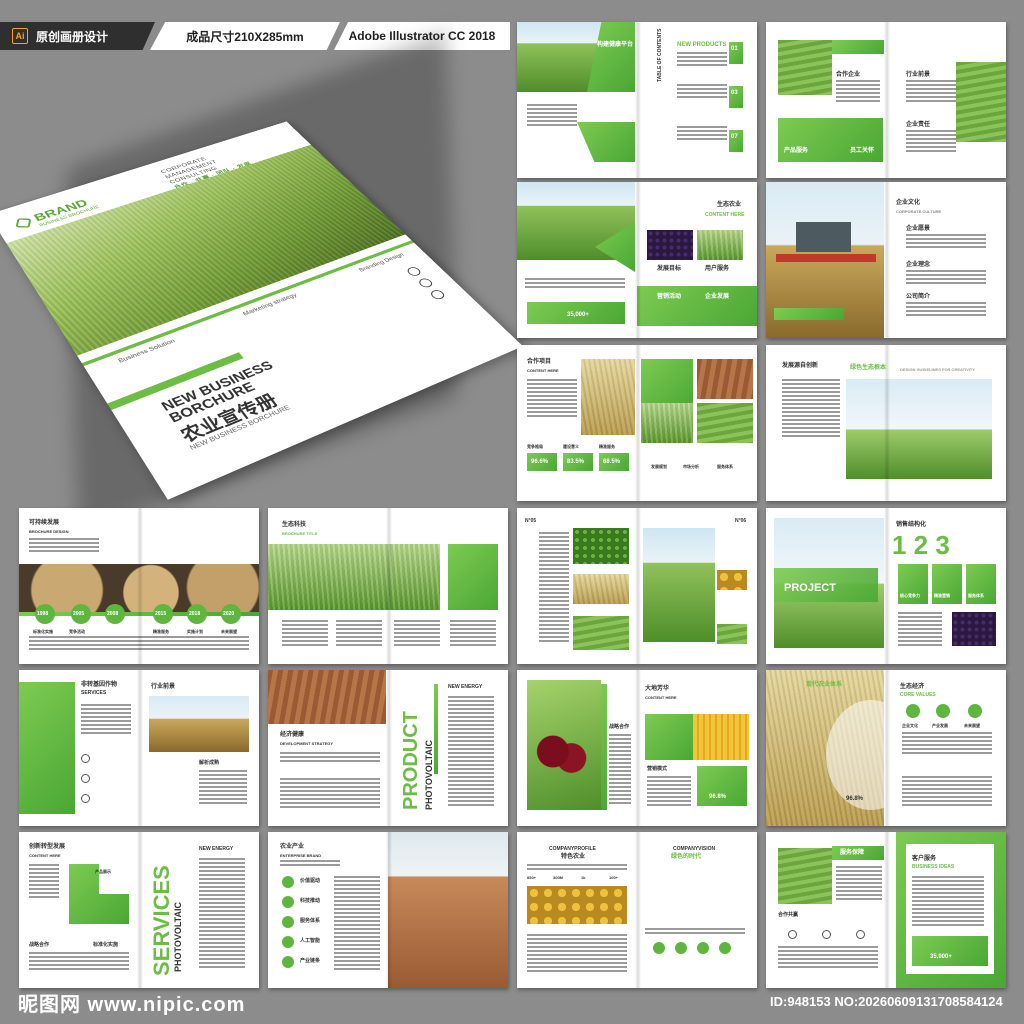 The height and width of the screenshot is (1024, 1024). I want to click on stat-value: 1k, so click(583, 877).